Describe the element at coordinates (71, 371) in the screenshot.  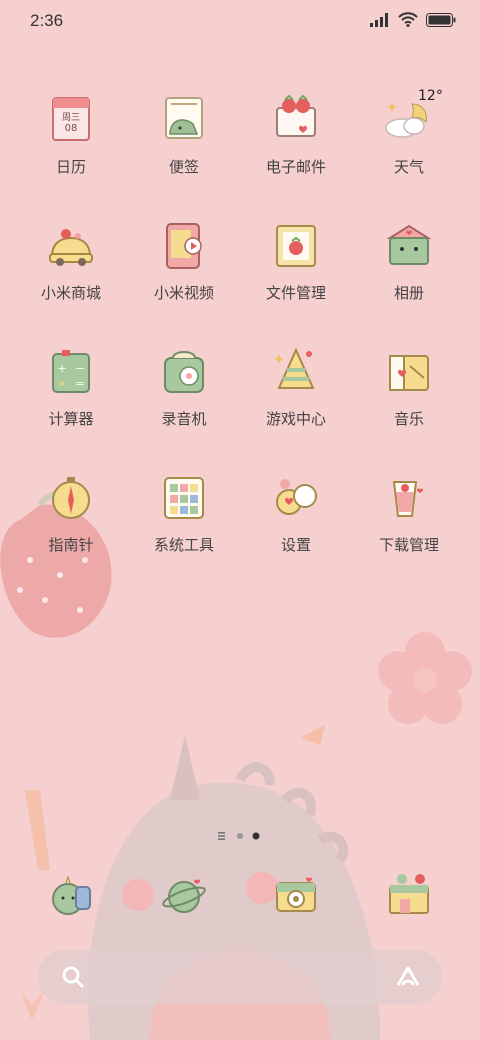
I see `calculator-icon: + − × =` at that location.